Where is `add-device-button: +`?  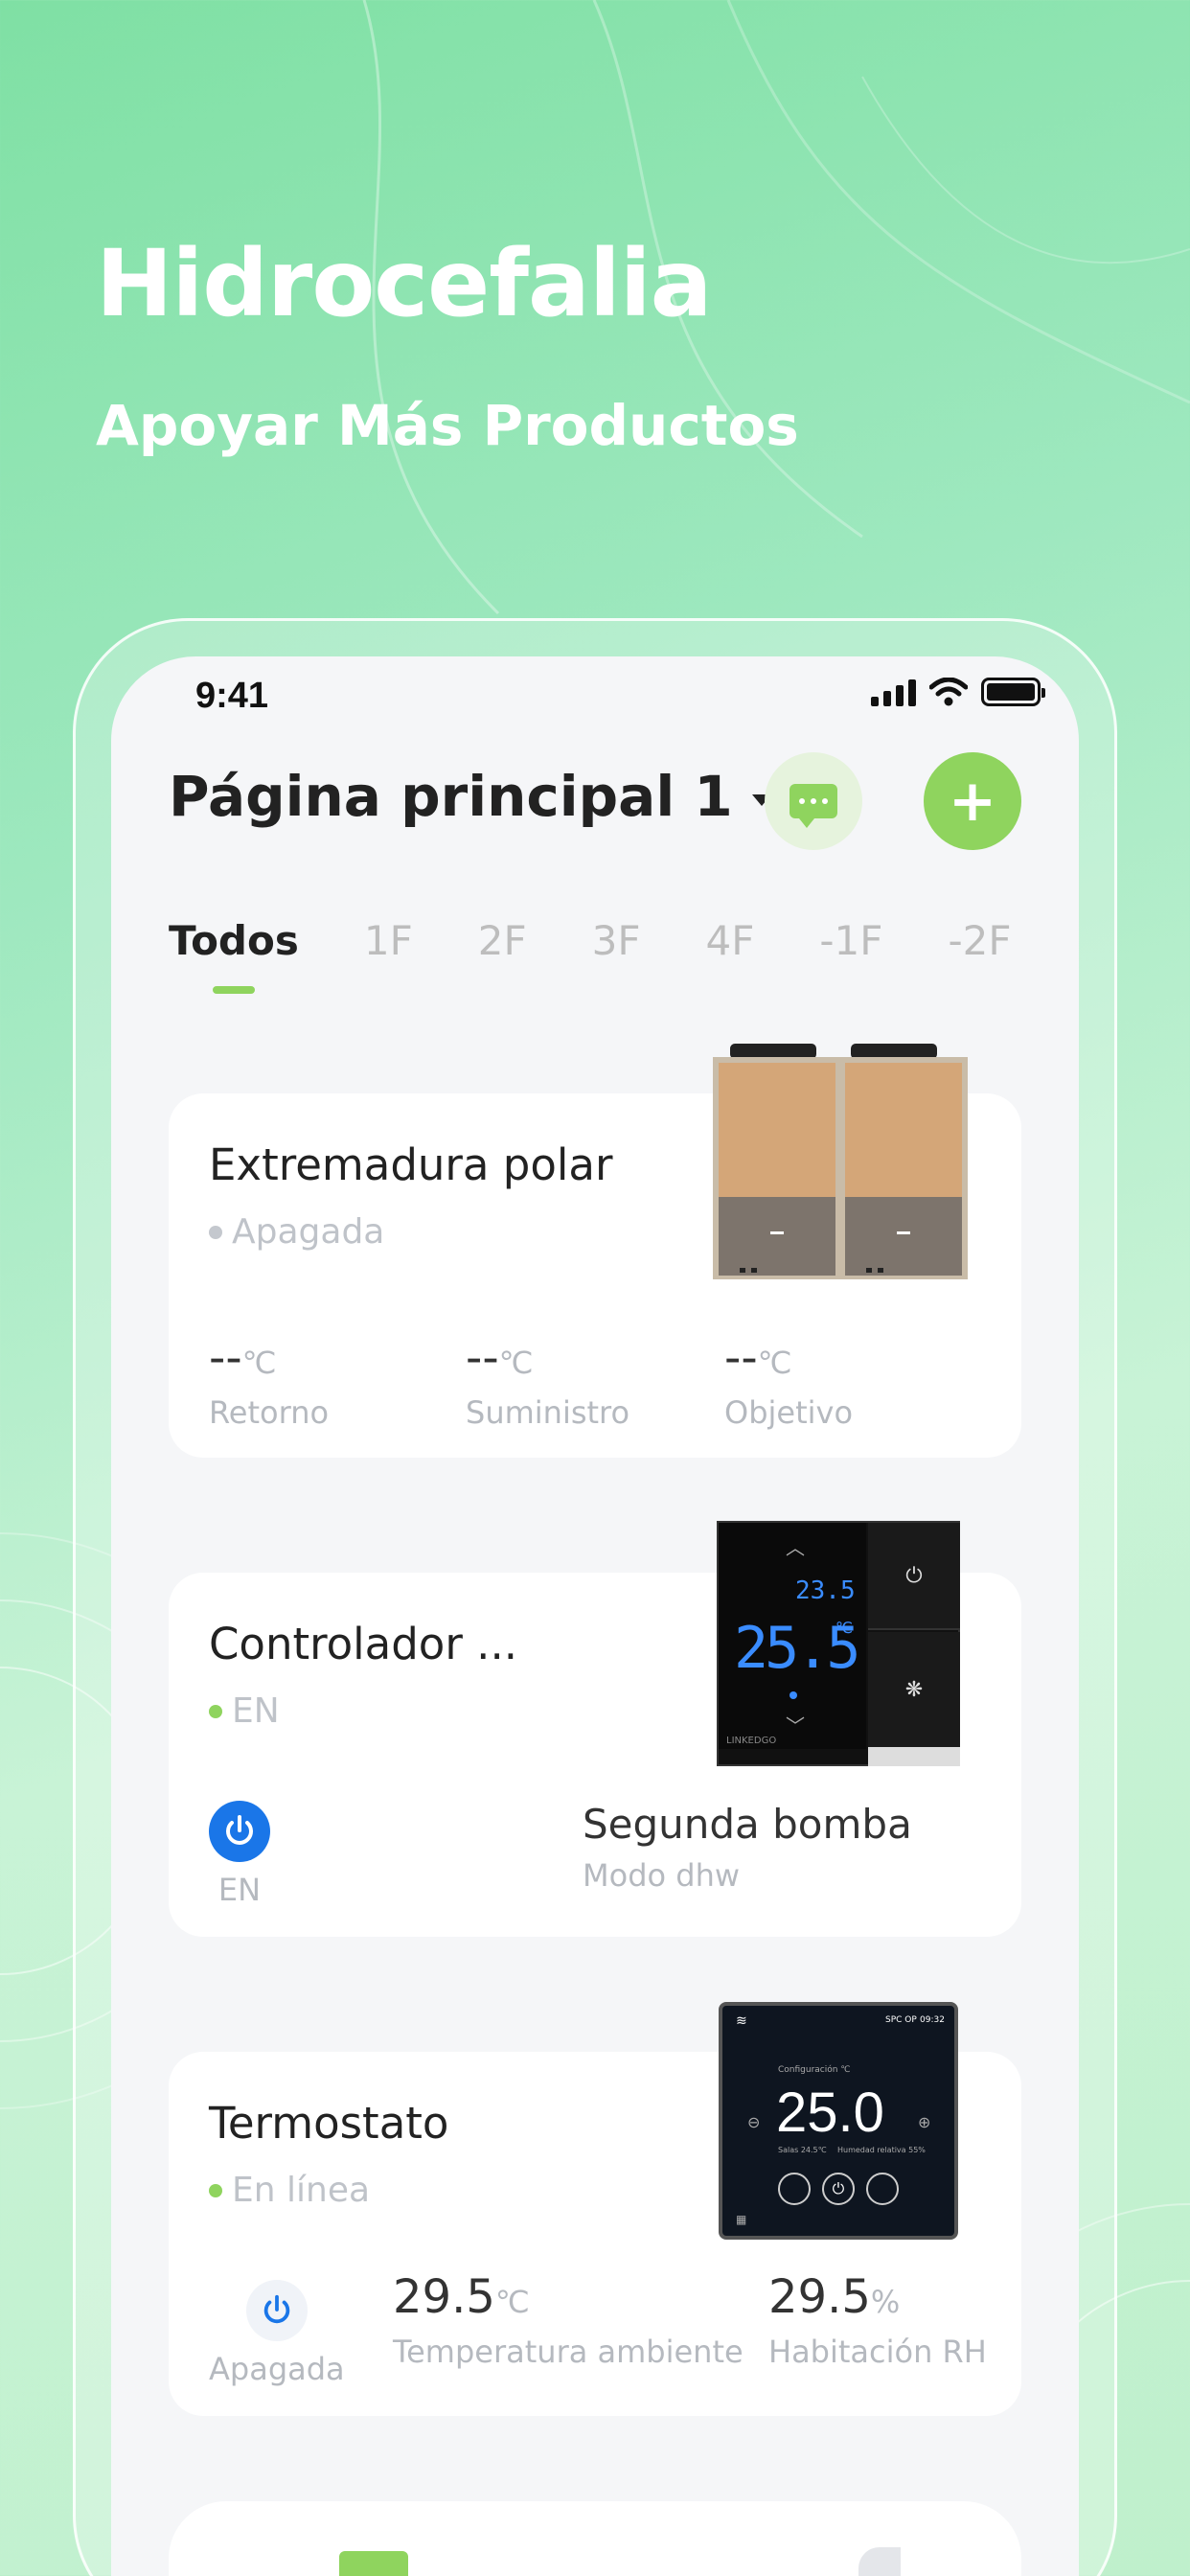
add-device-button: + is located at coordinates (973, 801).